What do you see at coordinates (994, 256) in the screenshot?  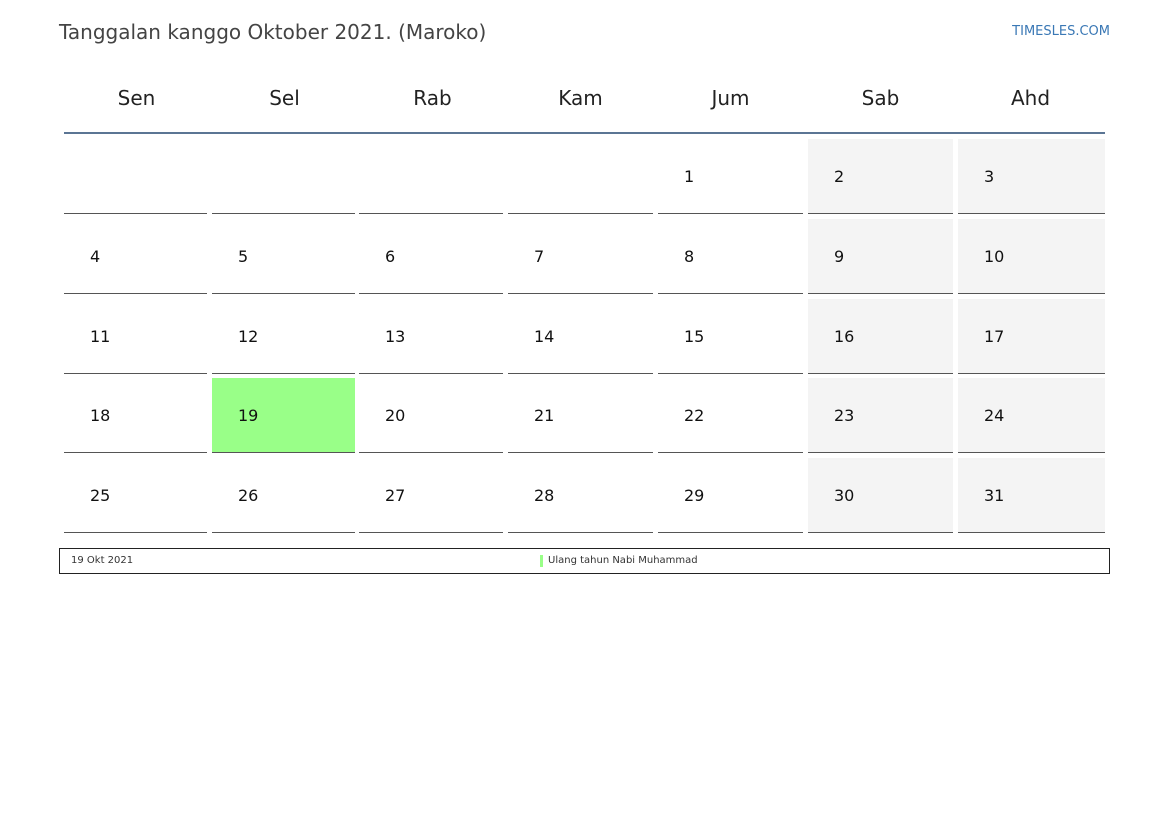 I see `day-number: 10` at bounding box center [994, 256].